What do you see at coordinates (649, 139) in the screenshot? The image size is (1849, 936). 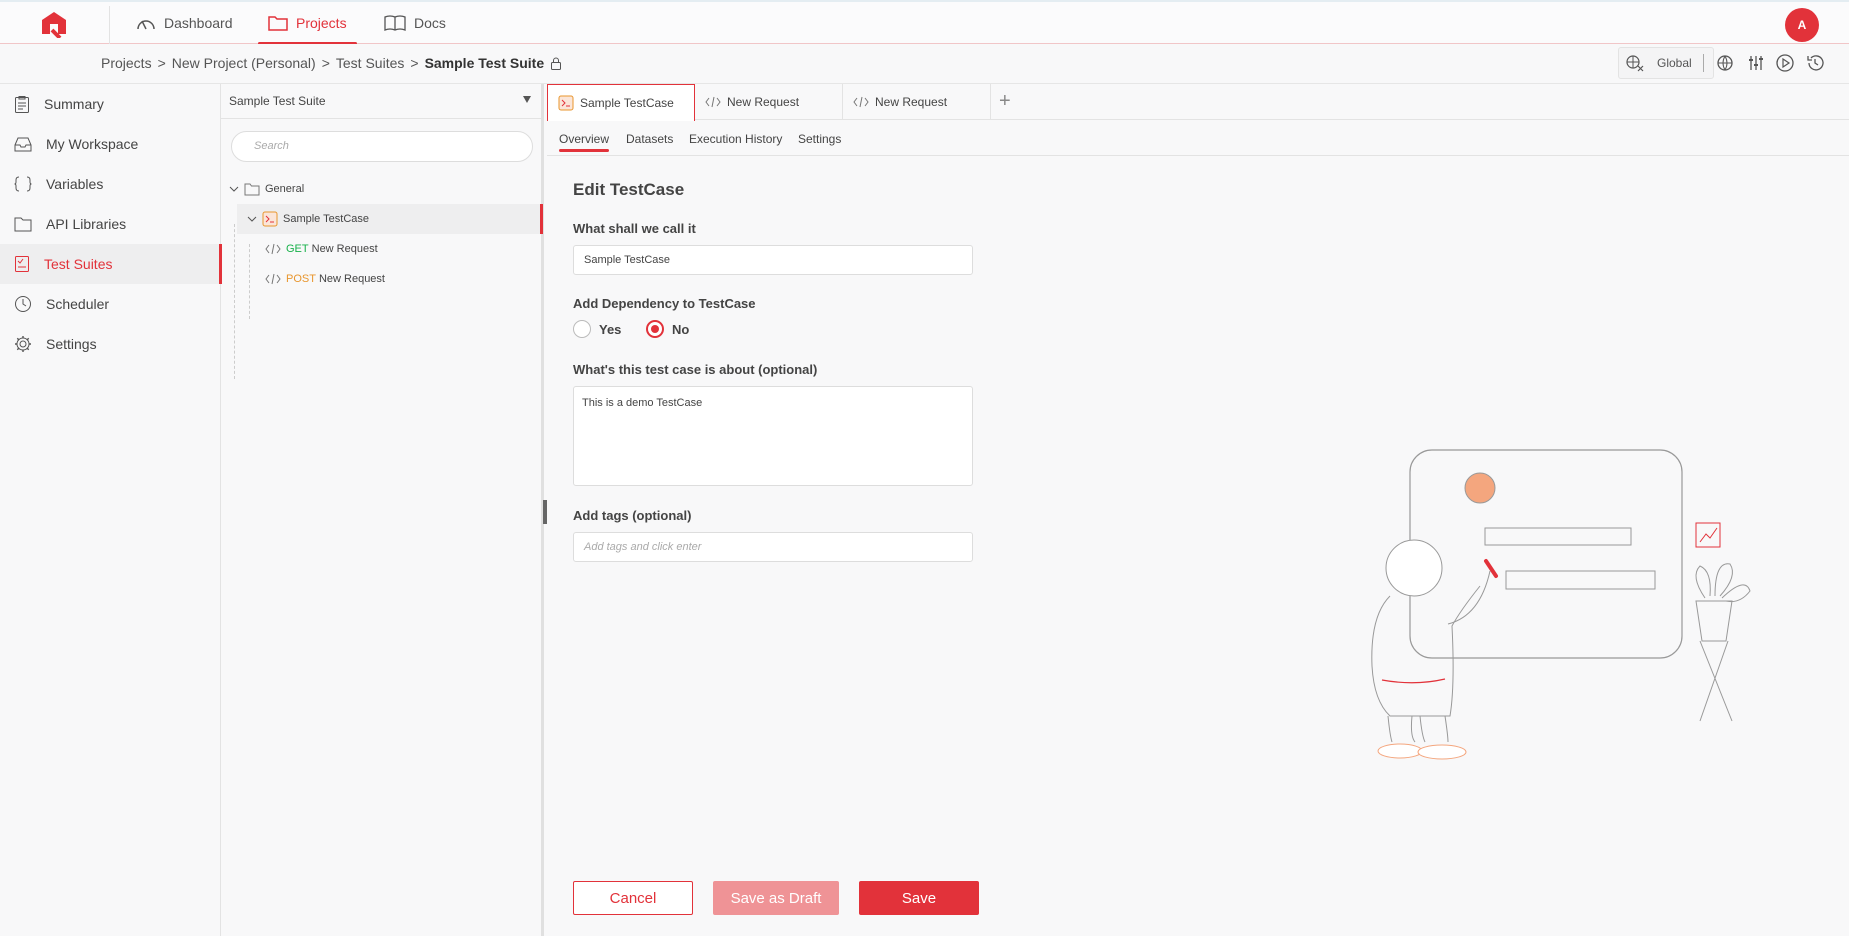 I see `subtab-datasets: Datasets` at bounding box center [649, 139].